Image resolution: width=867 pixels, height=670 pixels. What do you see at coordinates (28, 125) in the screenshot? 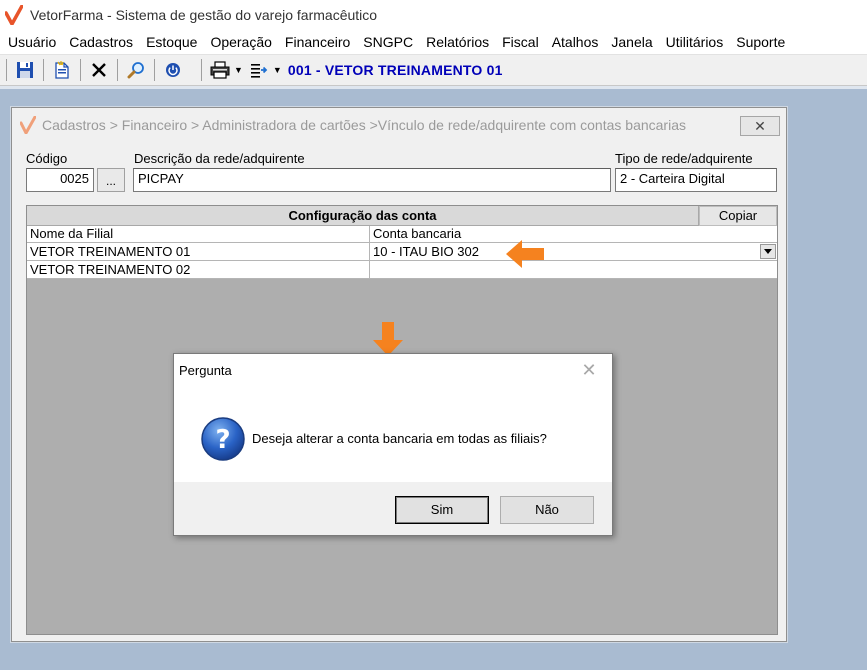
I see `vetorfarma-window-logo-icon` at bounding box center [28, 125].